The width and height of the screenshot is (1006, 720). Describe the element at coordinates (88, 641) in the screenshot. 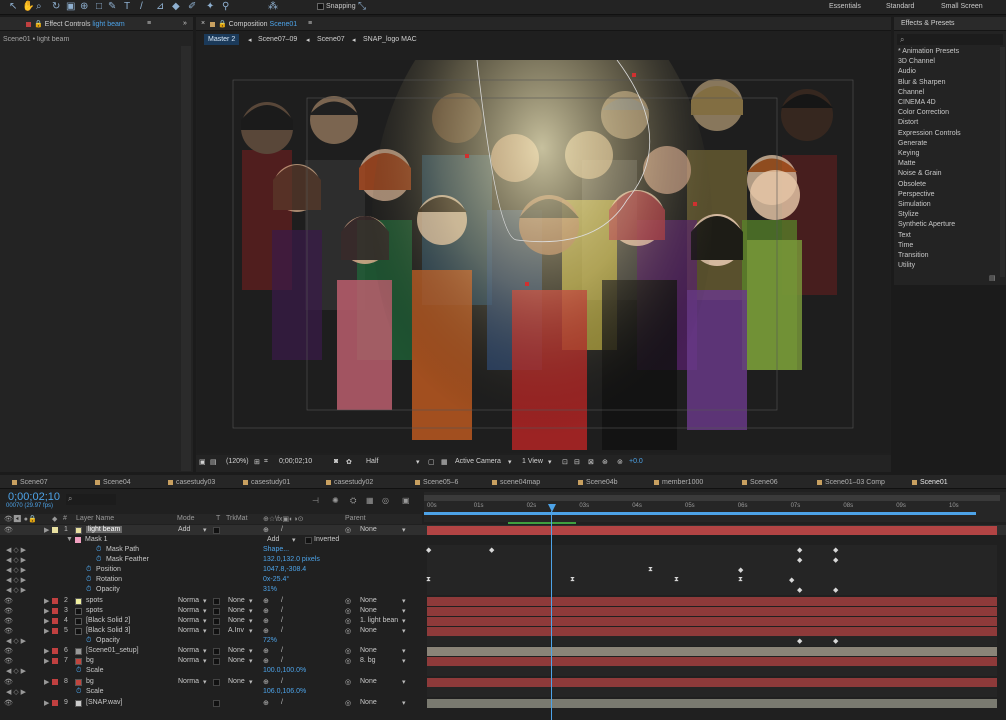

I see `stopwatch-icon: ⏱` at that location.